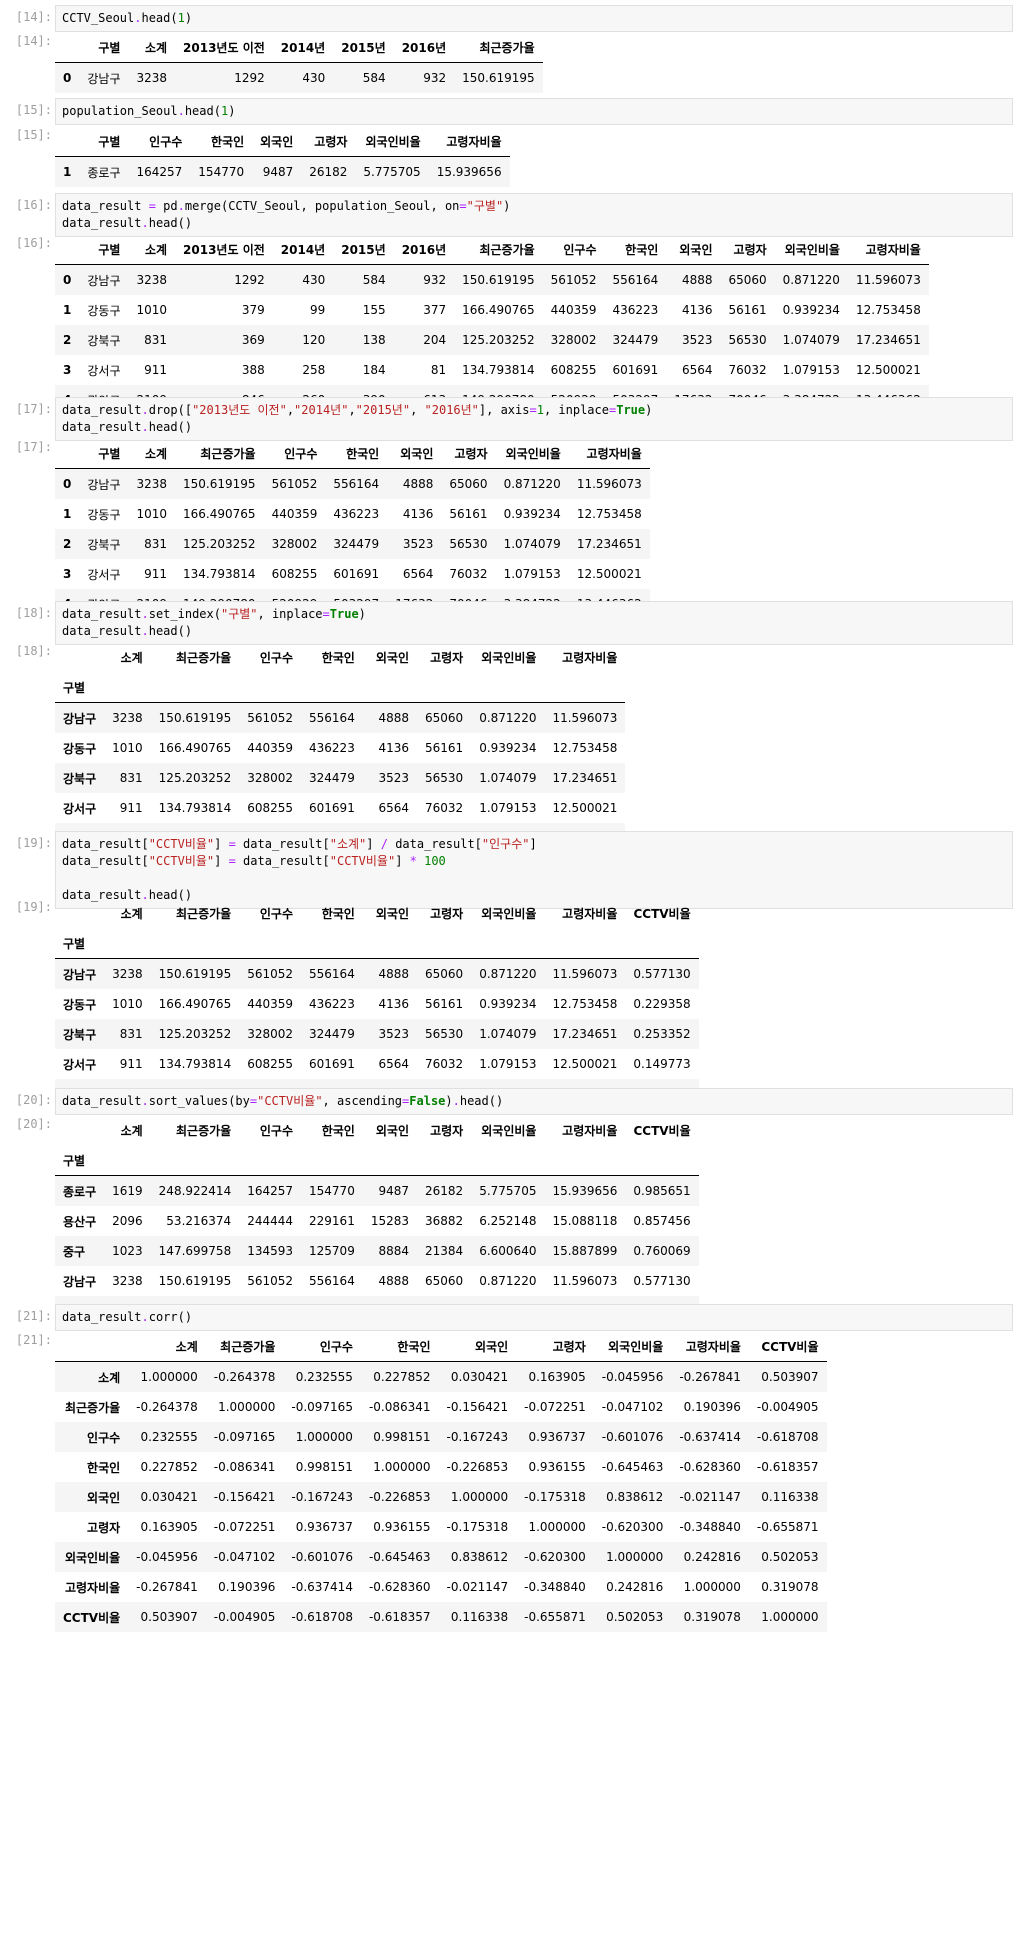  What do you see at coordinates (509, 1130) in the screenshot?
I see `column-header: 외국인비율` at bounding box center [509, 1130].